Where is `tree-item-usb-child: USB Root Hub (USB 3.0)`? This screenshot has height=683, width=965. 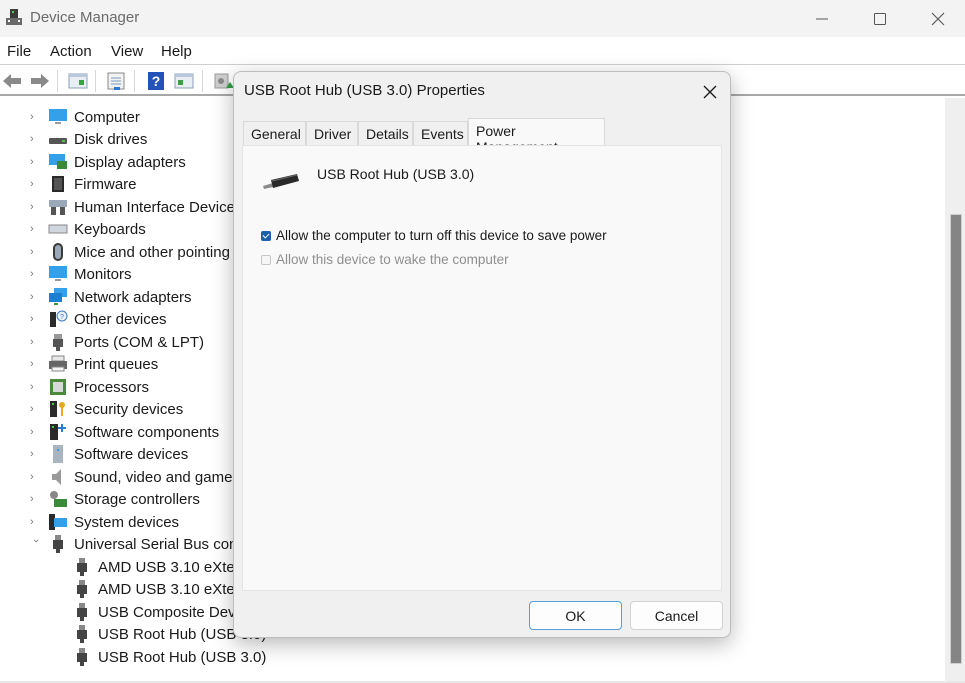 tree-item-usb-child: USB Root Hub (USB 3.0) is located at coordinates (169, 657).